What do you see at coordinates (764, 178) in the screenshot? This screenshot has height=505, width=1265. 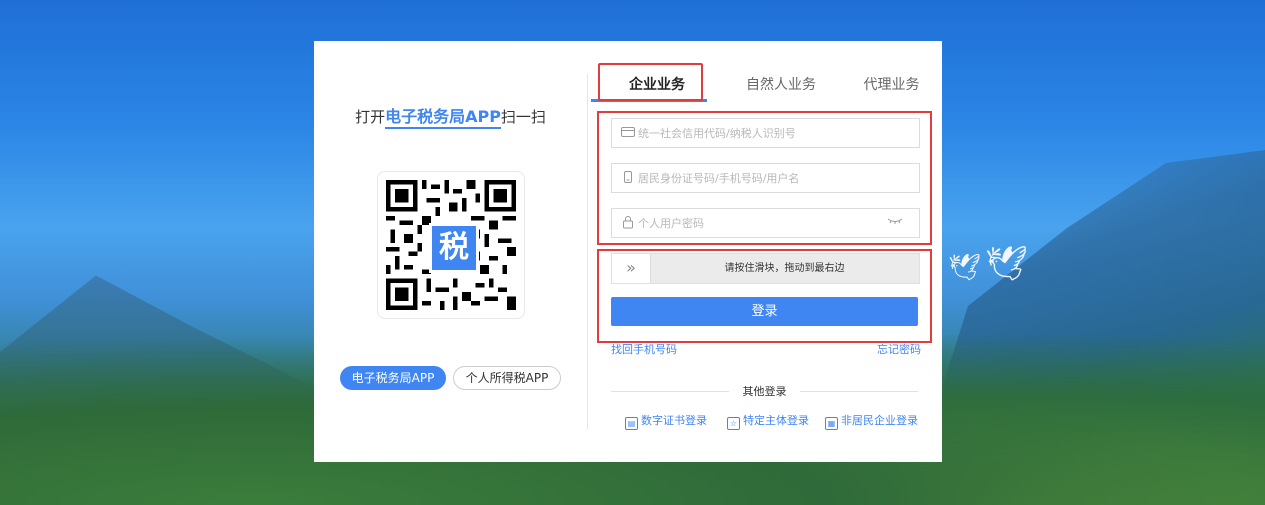 I see `fields-highlight-box` at bounding box center [764, 178].